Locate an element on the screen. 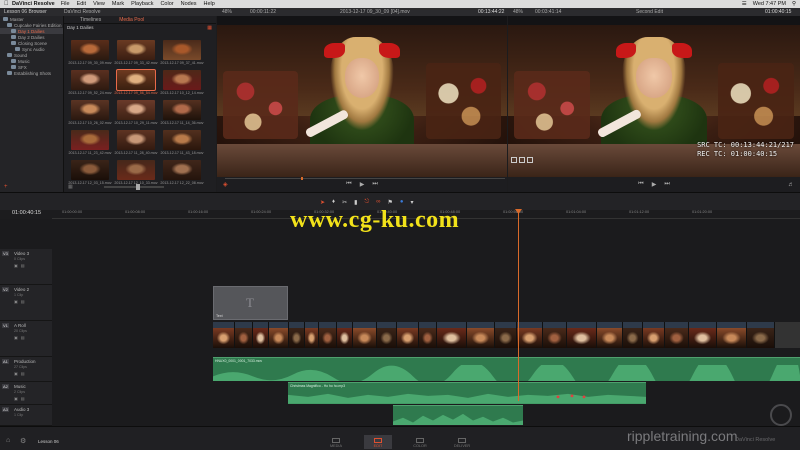  track-header: V2 Video 21 Clip ▣ ▤ is located at coordinates (26, 303).